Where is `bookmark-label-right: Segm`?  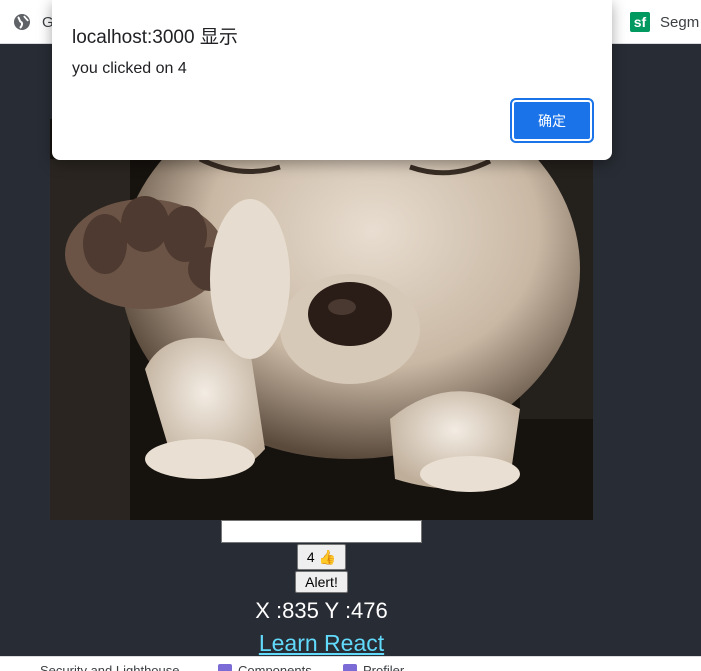
bookmark-label-right: Segm is located at coordinates (680, 22).